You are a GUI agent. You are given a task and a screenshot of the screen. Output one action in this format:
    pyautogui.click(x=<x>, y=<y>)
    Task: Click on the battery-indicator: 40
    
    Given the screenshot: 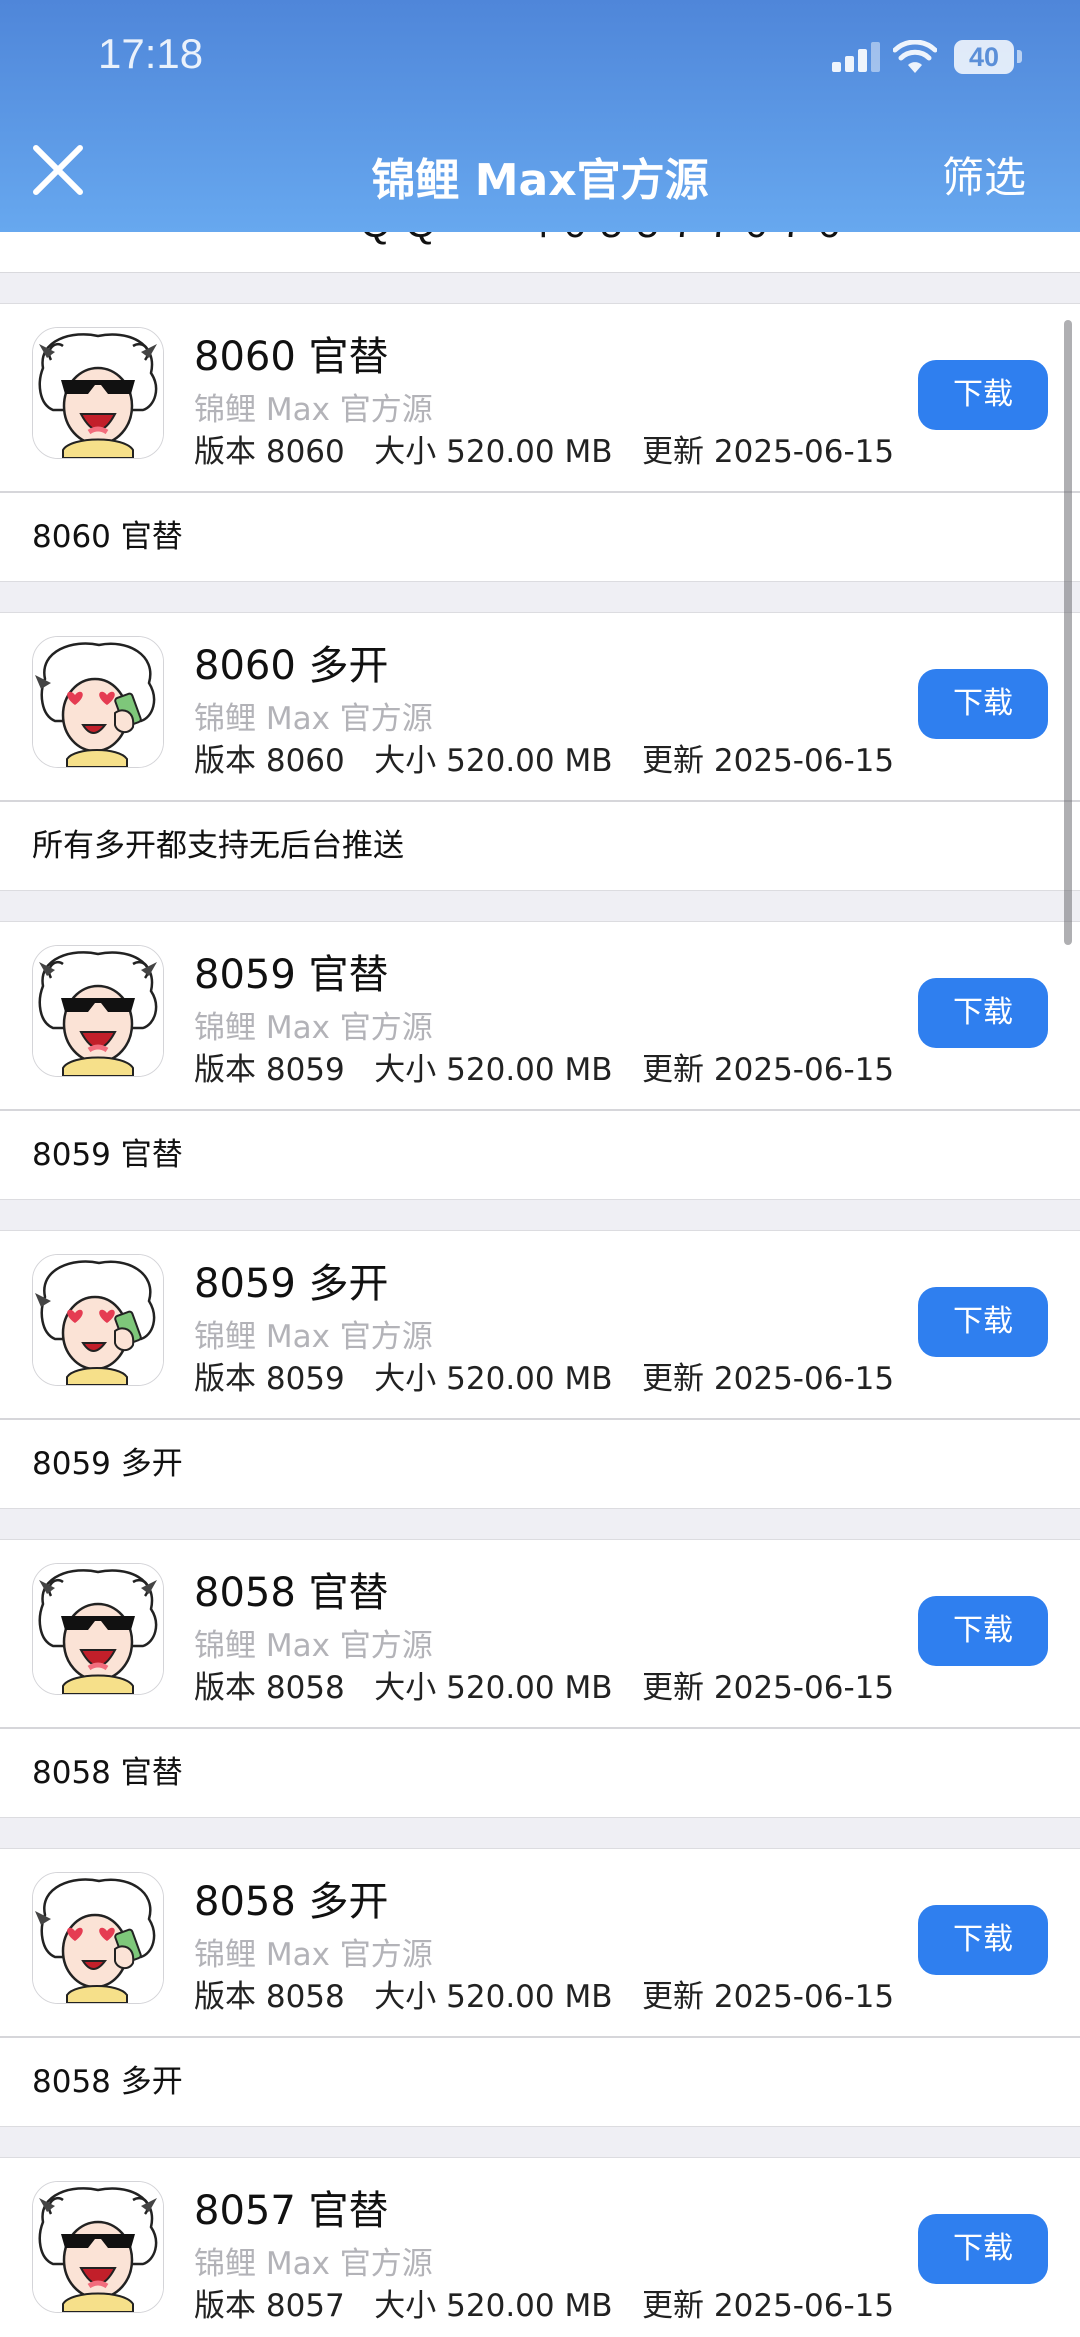 What is the action you would take?
    pyautogui.click(x=984, y=57)
    